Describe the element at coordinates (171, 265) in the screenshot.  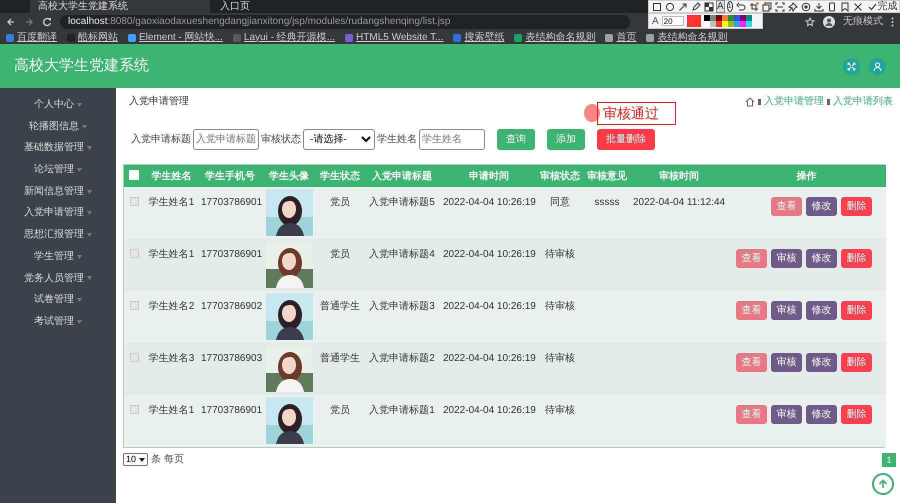
I see `table-cell: 学生姓名1` at that location.